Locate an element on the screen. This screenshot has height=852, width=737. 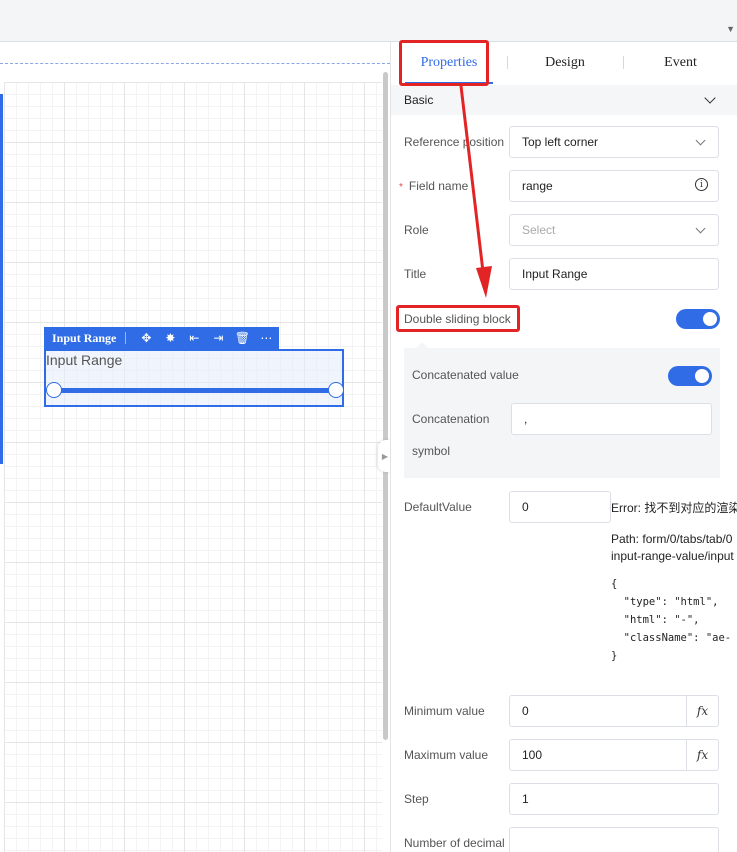
section-title: Basic is located at coordinates (419, 100).